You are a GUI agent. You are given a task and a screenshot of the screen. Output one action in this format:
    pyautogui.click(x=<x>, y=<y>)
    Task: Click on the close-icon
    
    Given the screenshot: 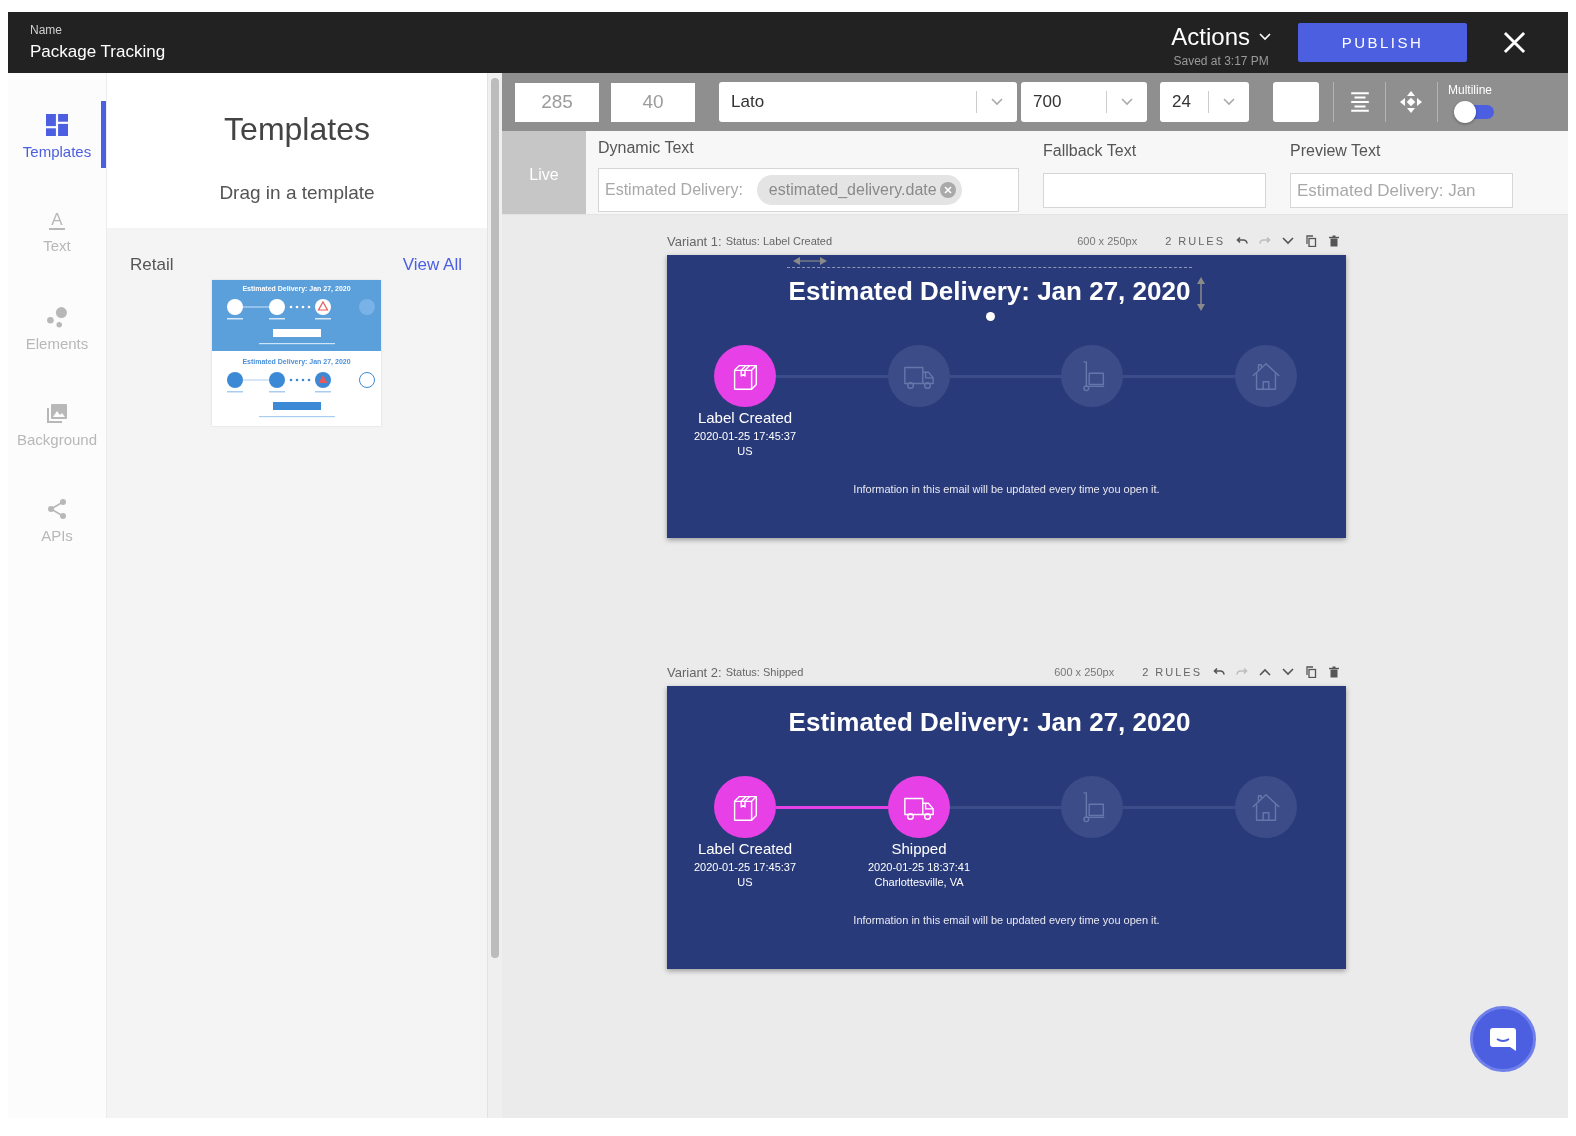 What is the action you would take?
    pyautogui.click(x=1514, y=42)
    